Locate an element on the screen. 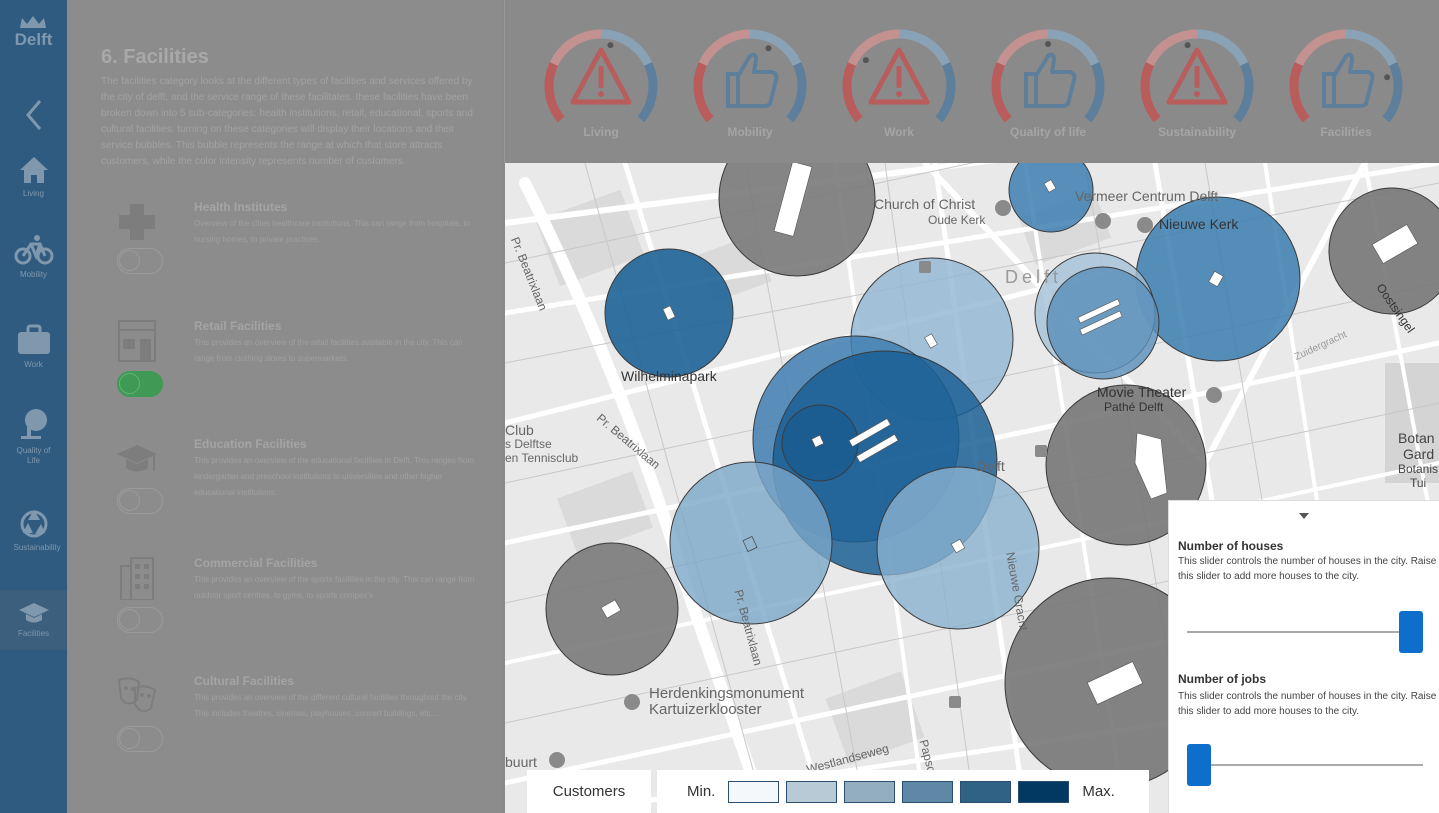 This screenshot has height=813, width=1439. nav-item-facilities: Facilities is located at coordinates (33, 620).